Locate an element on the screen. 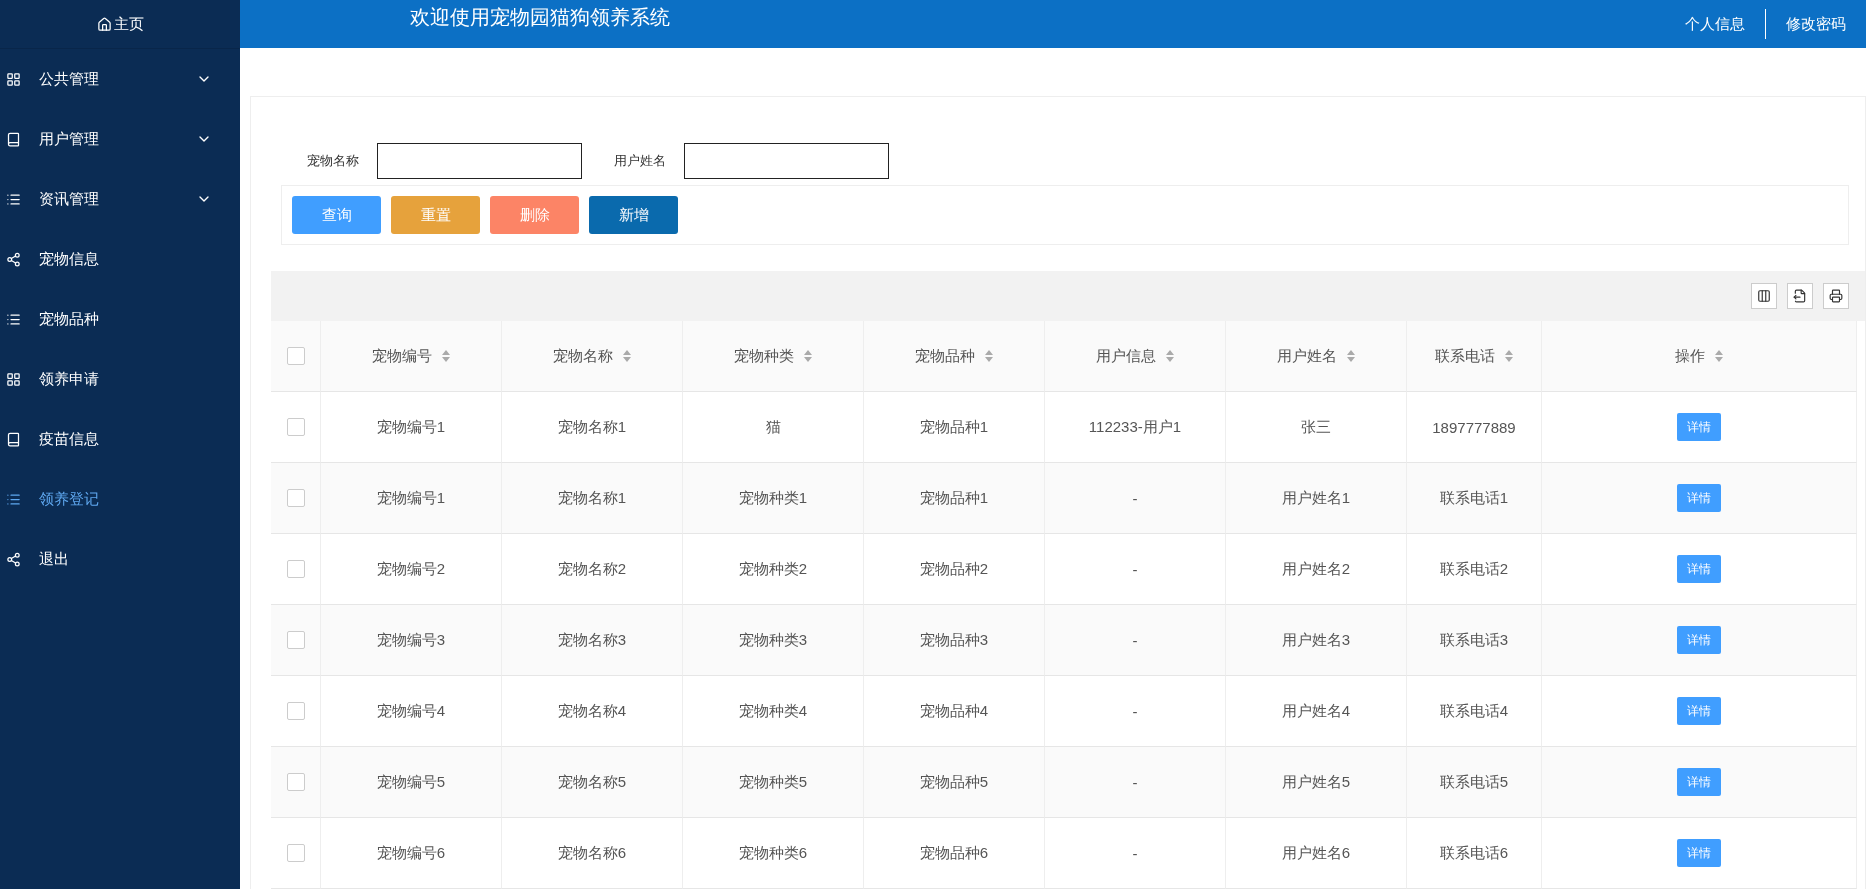  table-cell: 宠物名称2 is located at coordinates (592, 569).